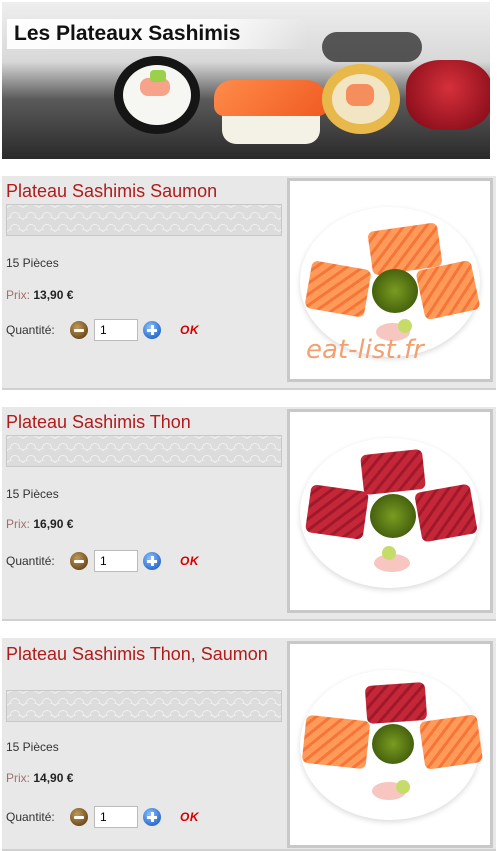 The height and width of the screenshot is (851, 498). What do you see at coordinates (53, 295) in the screenshot?
I see `price-value: 13,90 €` at bounding box center [53, 295].